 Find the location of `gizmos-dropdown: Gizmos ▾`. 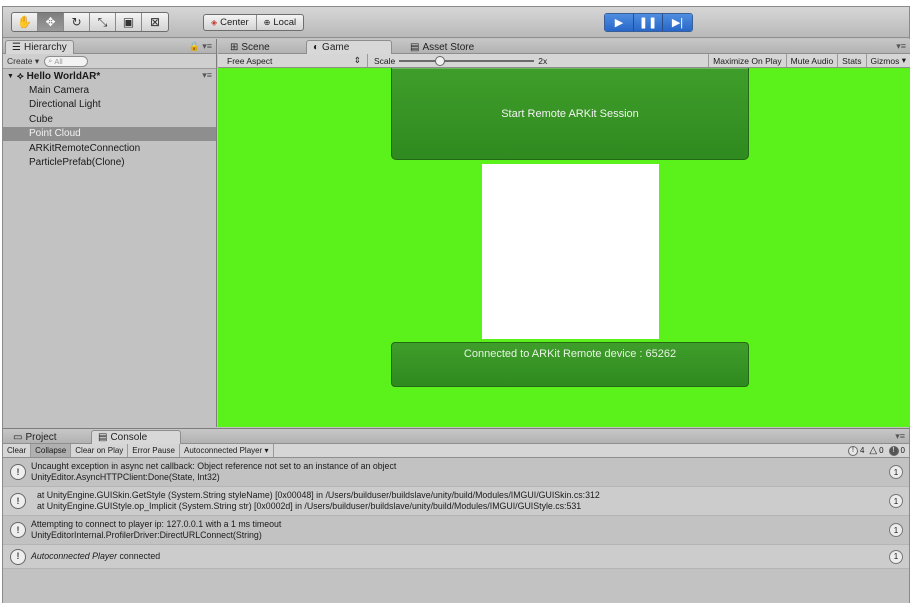

gizmos-dropdown: Gizmos ▾ is located at coordinates (887, 60).